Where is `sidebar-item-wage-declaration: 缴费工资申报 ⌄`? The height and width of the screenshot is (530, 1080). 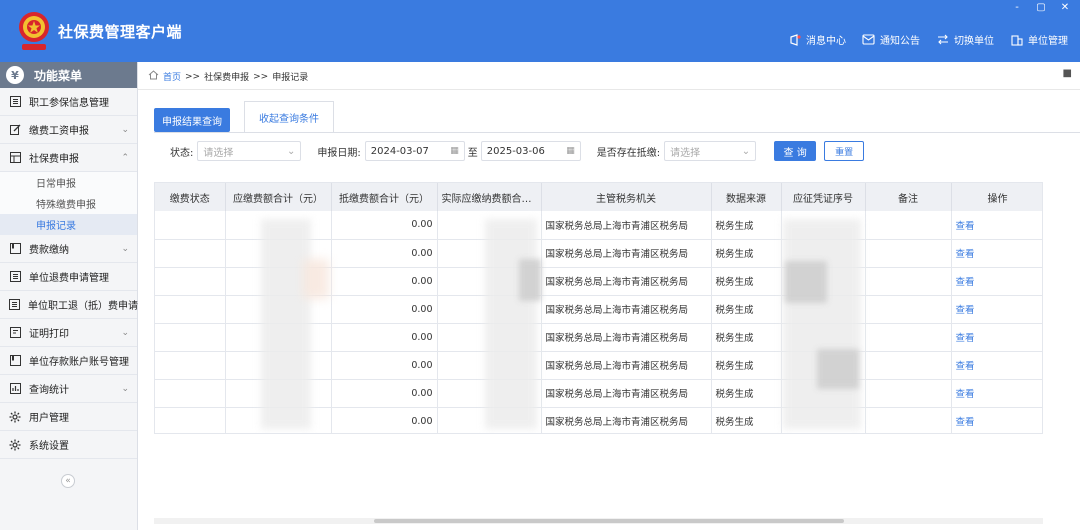 sidebar-item-wage-declaration: 缴费工资申报 ⌄ is located at coordinates (68, 130).